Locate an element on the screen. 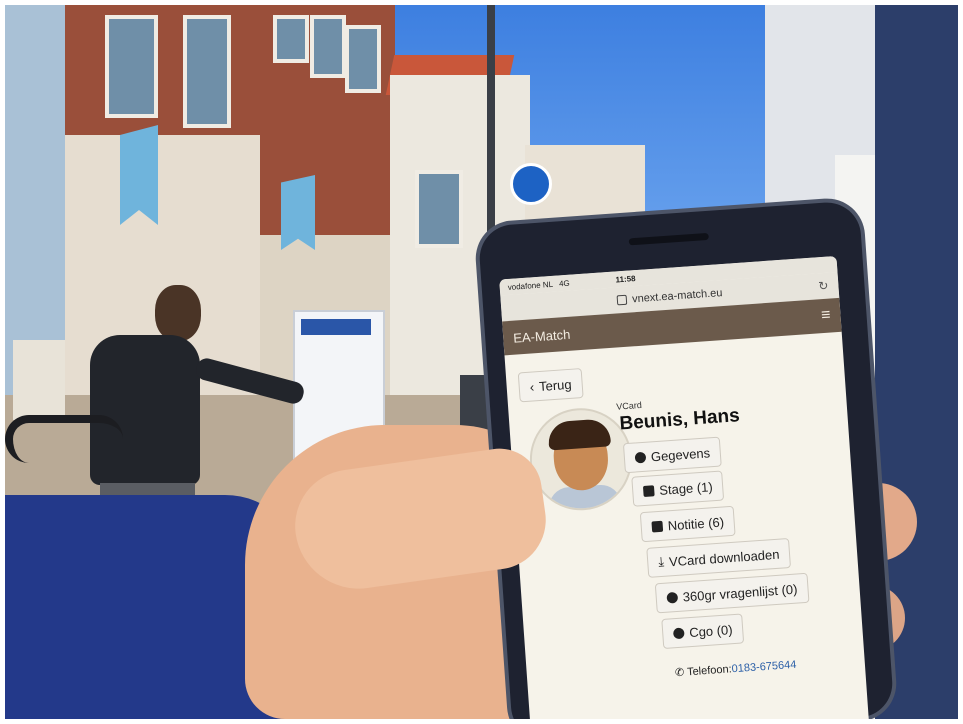  vragenlijst-label: 360gr vragenlijst (0) is located at coordinates (740, 593).